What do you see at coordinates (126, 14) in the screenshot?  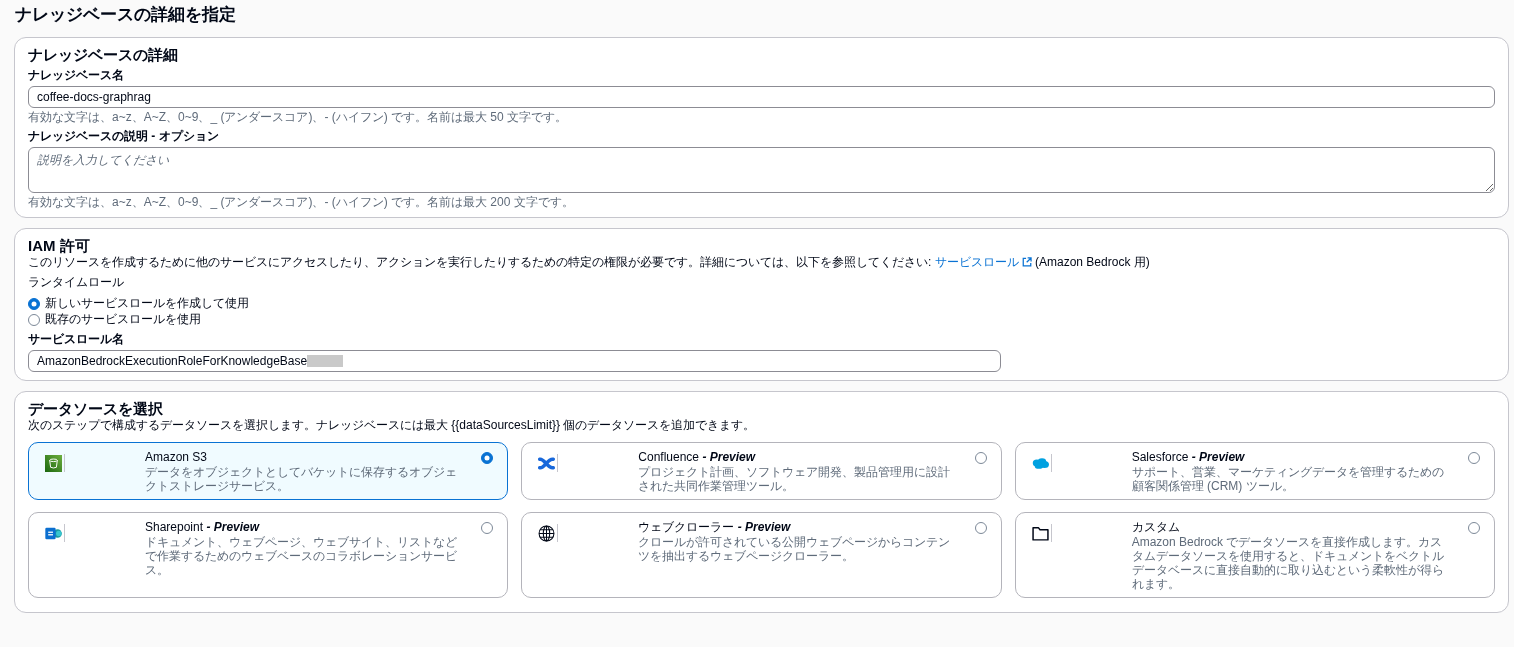 I see `page-title: ナレッジベースの詳細を指定` at bounding box center [126, 14].